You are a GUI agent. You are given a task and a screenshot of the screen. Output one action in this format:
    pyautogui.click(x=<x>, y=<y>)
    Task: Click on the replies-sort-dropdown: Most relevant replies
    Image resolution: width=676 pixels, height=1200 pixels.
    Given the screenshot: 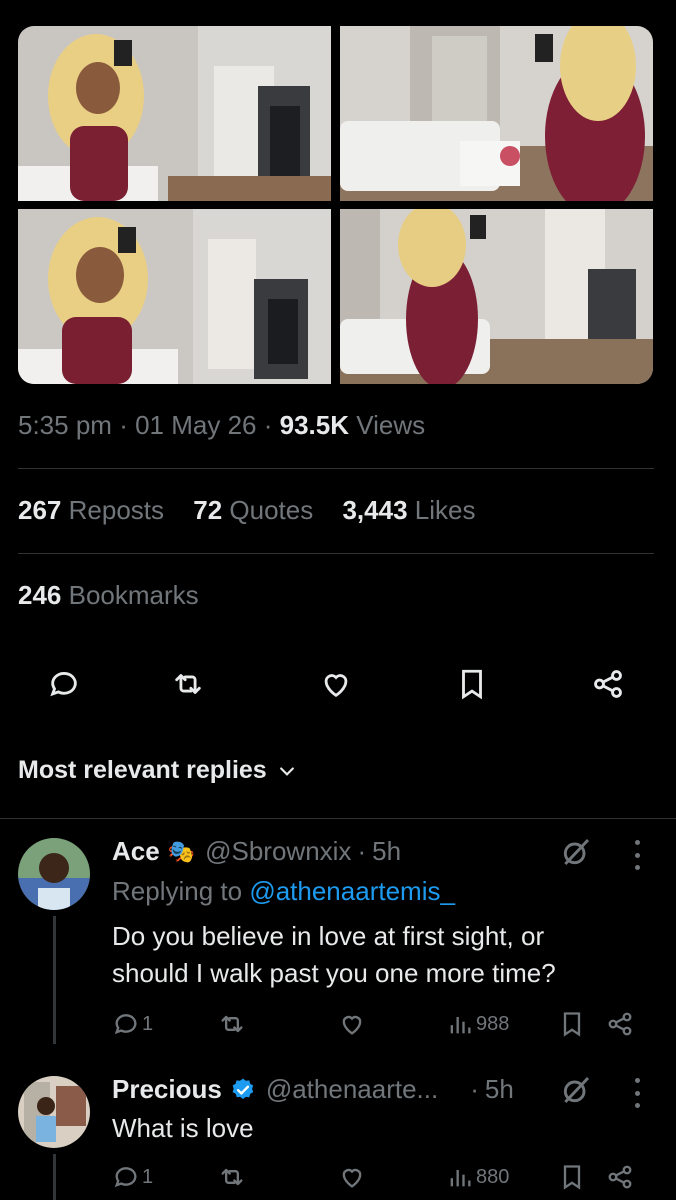 What is the action you would take?
    pyautogui.click(x=157, y=770)
    